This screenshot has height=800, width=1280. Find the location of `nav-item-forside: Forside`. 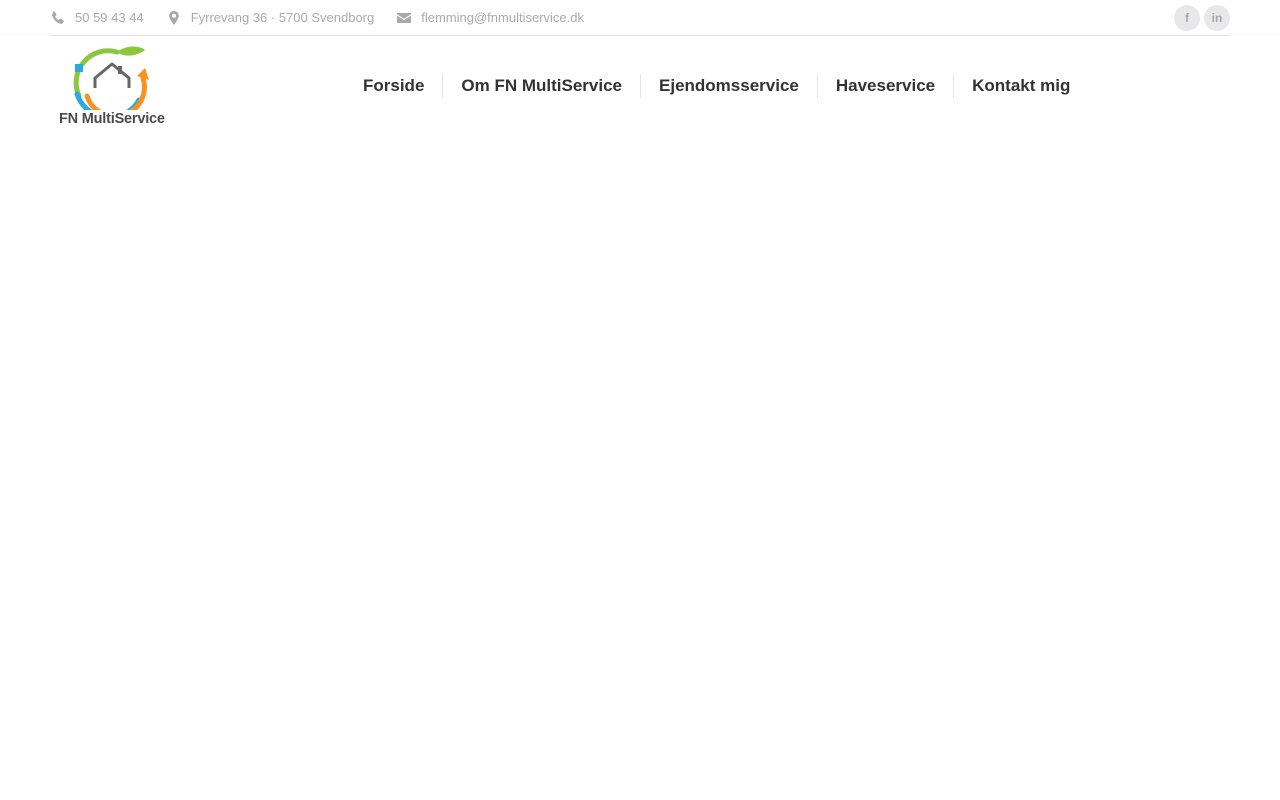

nav-item-forside: Forside is located at coordinates (393, 86).